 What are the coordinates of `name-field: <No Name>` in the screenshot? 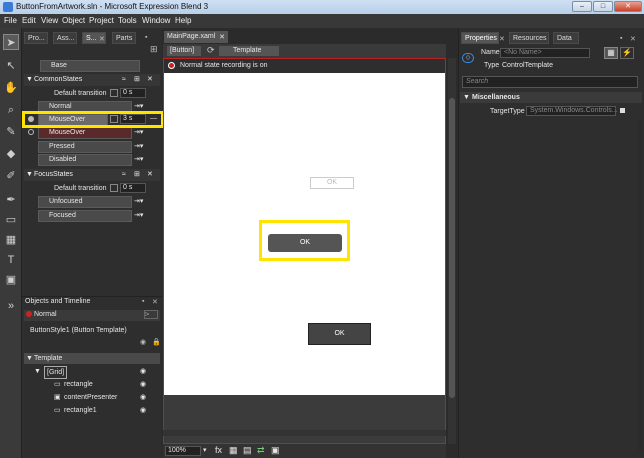 It's located at (545, 53).